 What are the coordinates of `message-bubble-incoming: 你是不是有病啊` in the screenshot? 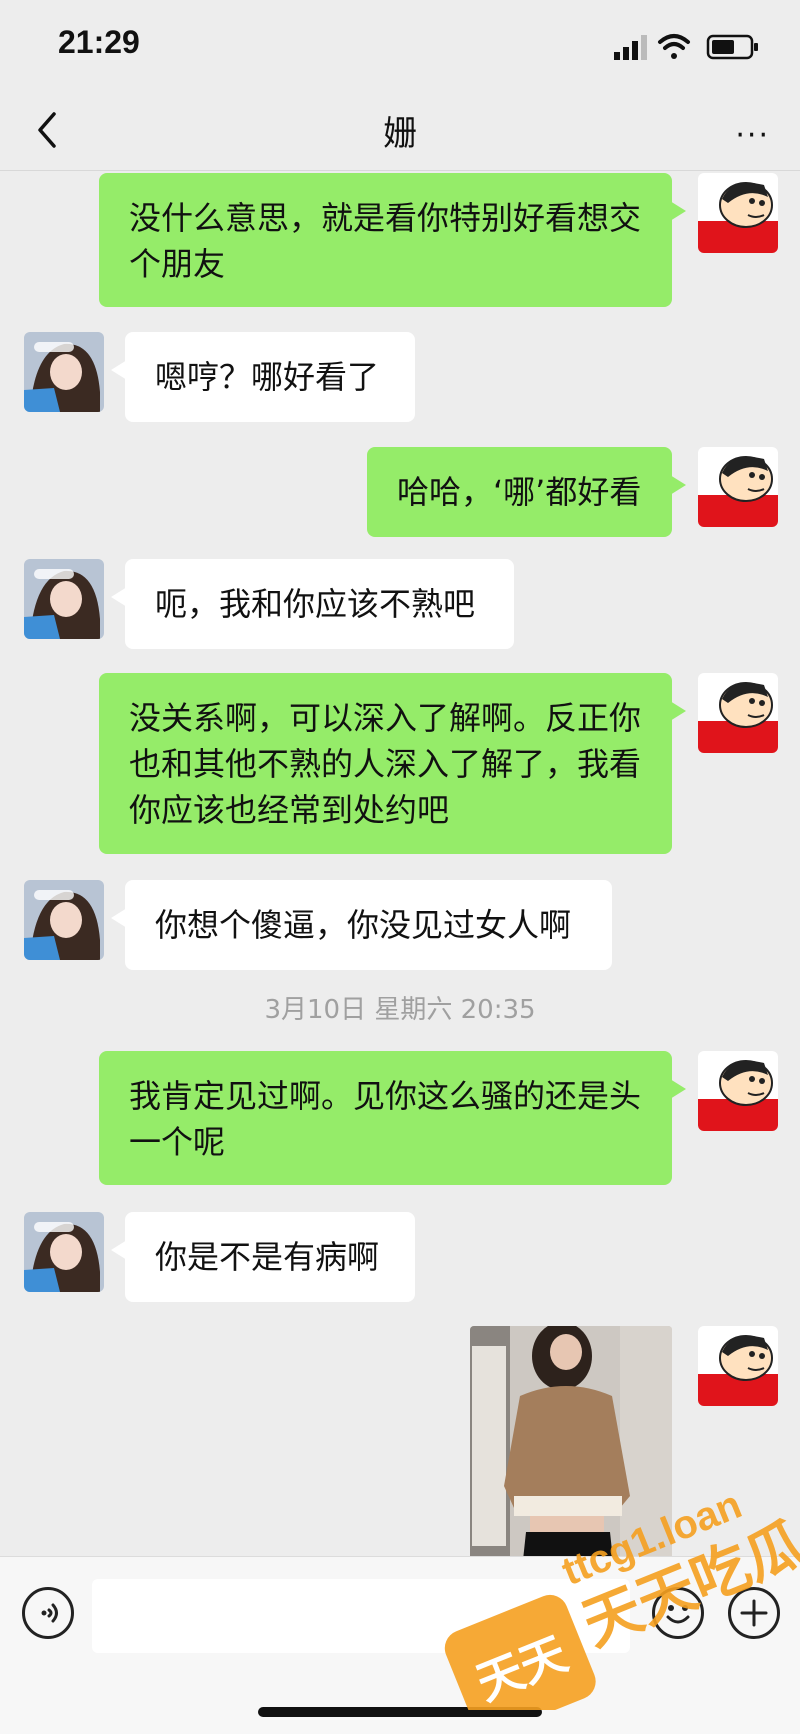 It's located at (263, 1257).